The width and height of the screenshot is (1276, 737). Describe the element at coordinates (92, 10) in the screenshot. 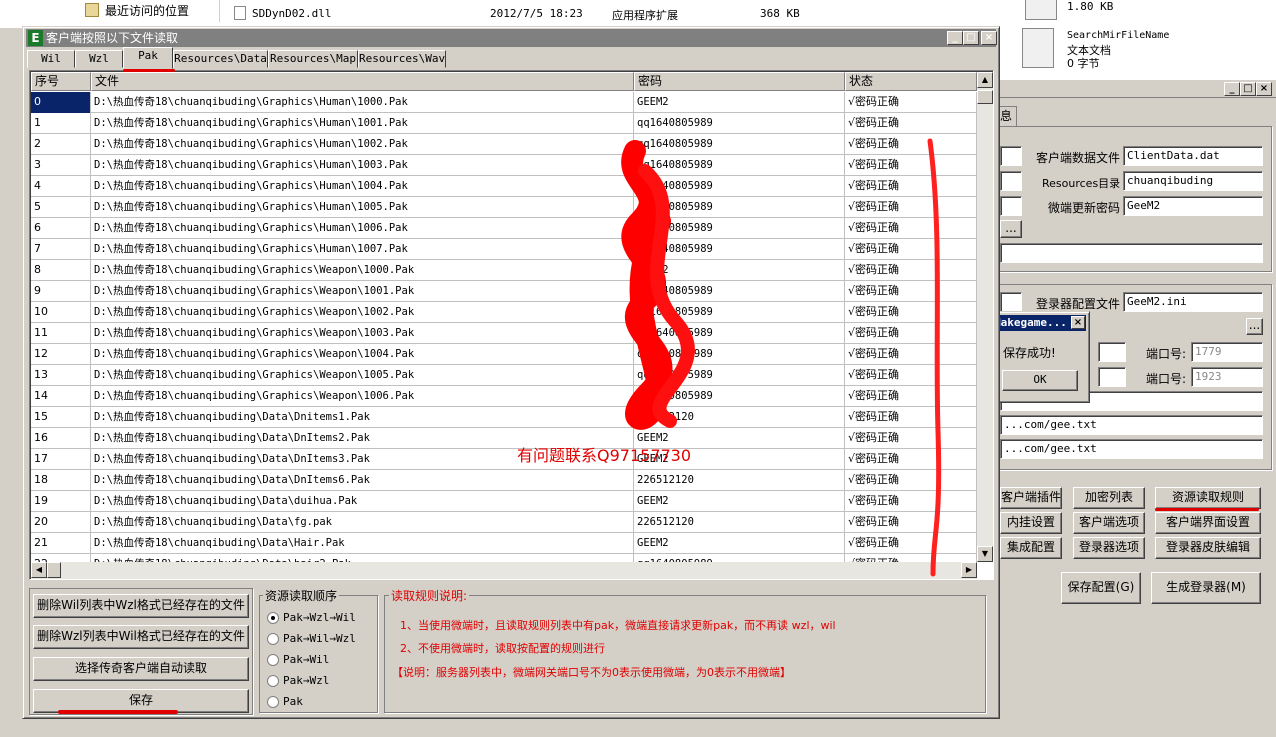

I see `recent-places-icon` at that location.